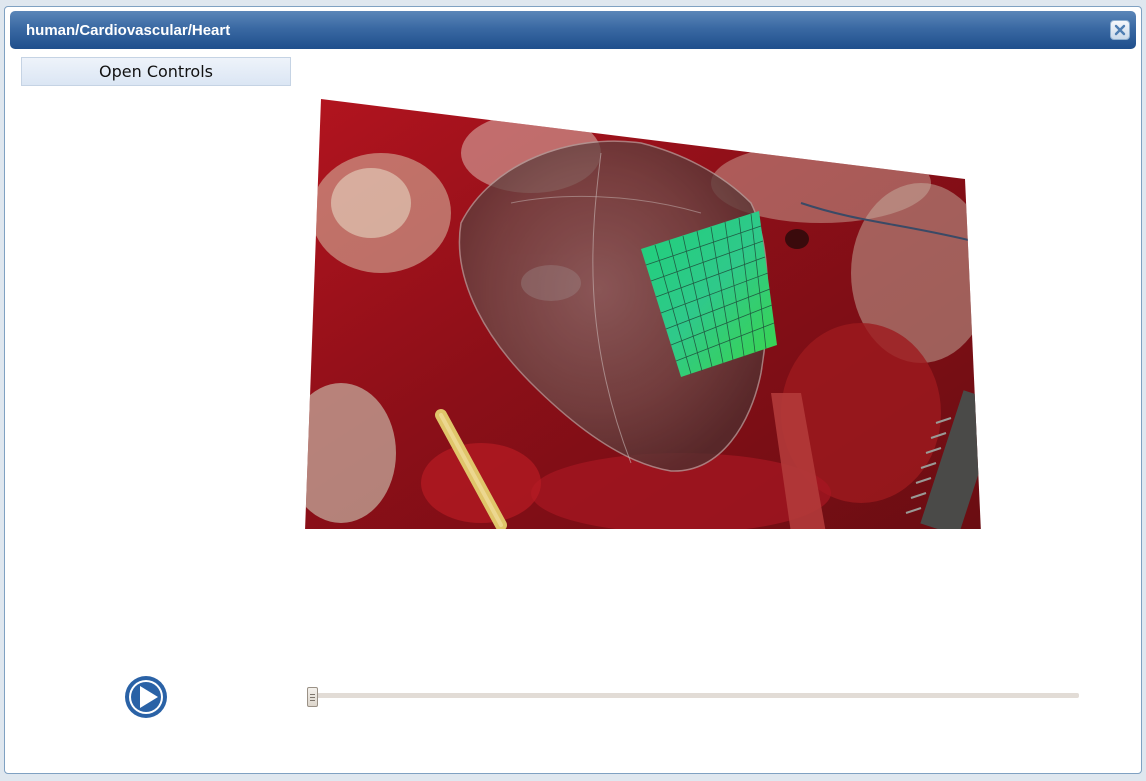 The height and width of the screenshot is (781, 1146). What do you see at coordinates (156, 71) in the screenshot?
I see `open-controls-button: Open Controls` at bounding box center [156, 71].